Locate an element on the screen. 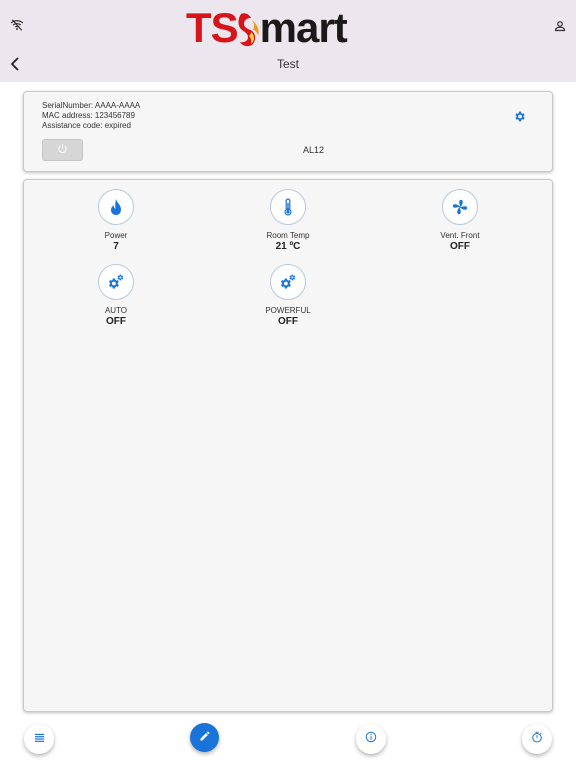 The width and height of the screenshot is (576, 768). tile-label: POWERFUL is located at coordinates (288, 310).